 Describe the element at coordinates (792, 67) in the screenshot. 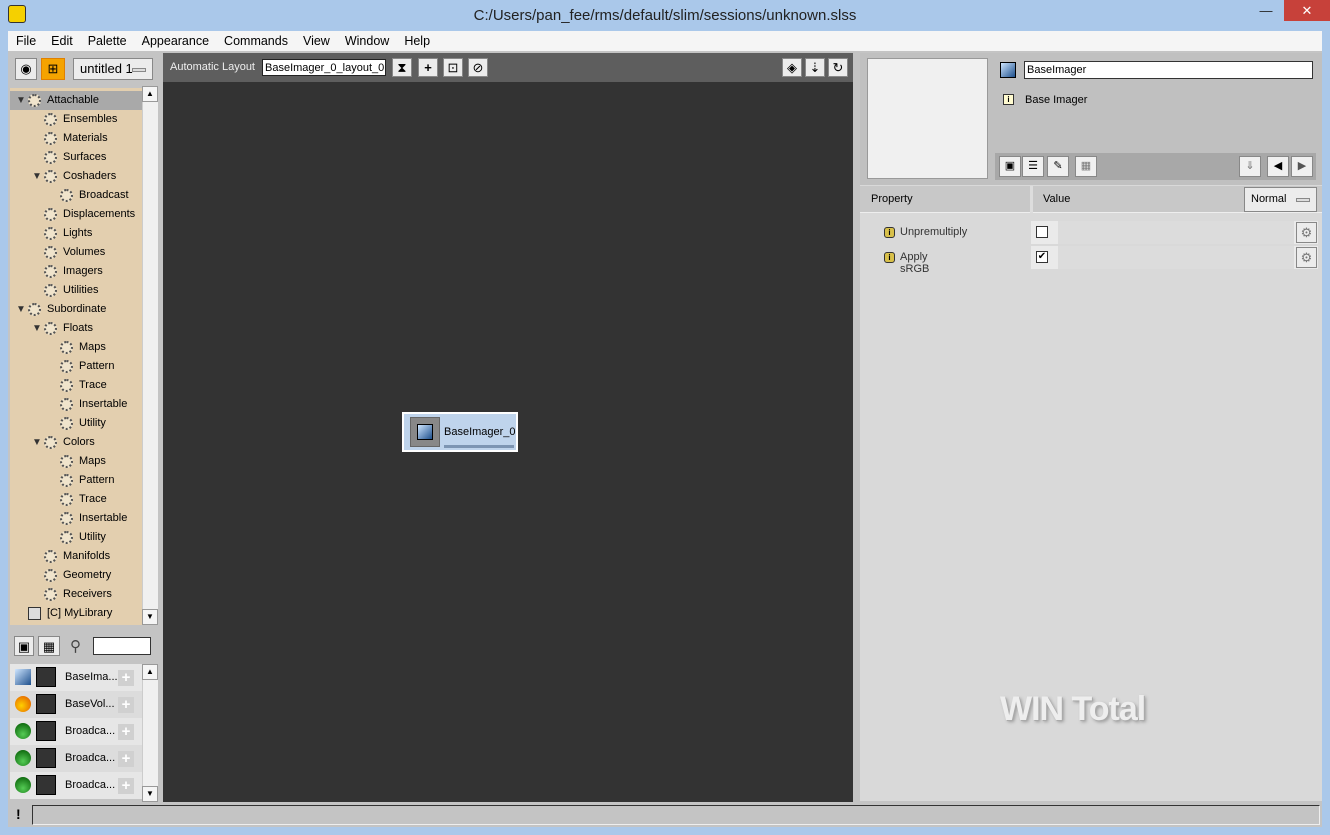

I see `frame-all-button: ◈` at that location.